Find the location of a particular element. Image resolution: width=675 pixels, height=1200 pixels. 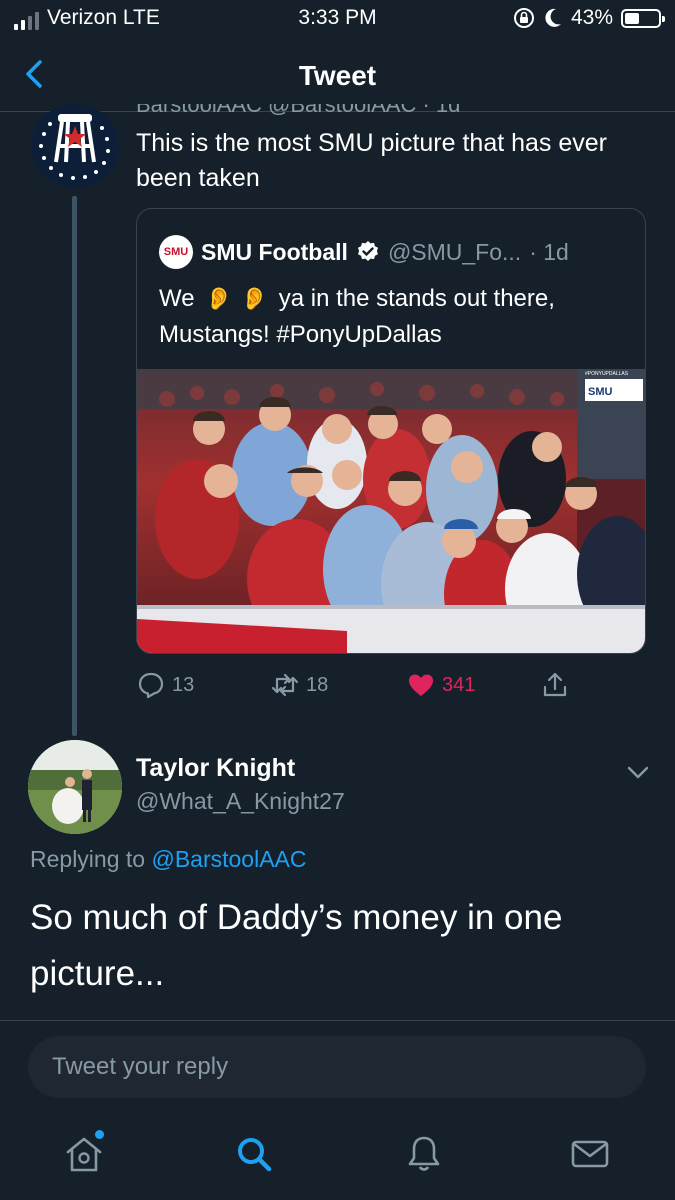

status-right: 43% is located at coordinates (589, 18).